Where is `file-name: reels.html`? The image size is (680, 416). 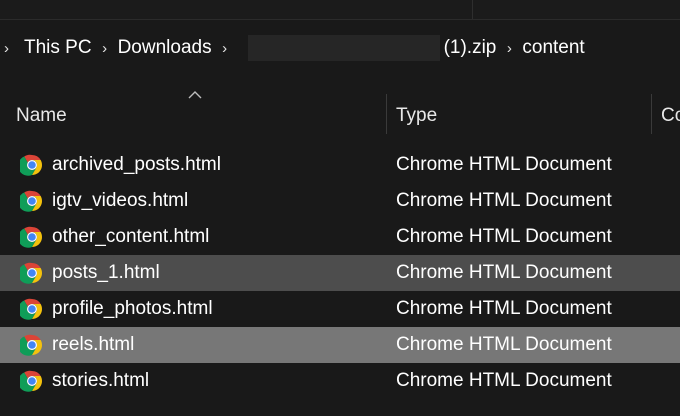 file-name: reels.html is located at coordinates (93, 344).